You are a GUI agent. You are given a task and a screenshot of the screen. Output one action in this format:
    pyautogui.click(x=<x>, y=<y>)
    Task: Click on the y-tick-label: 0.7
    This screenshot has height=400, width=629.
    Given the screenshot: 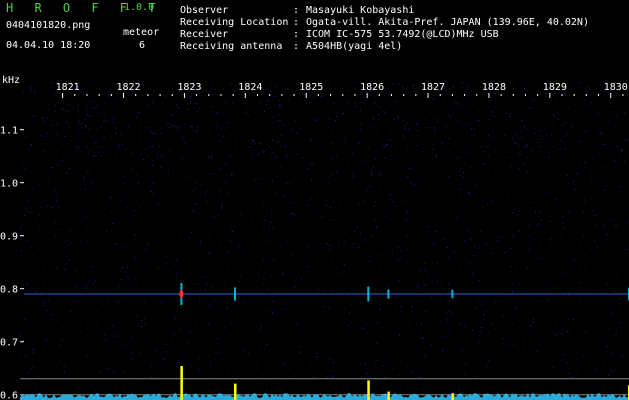 What is the action you would take?
    pyautogui.click(x=9, y=343)
    